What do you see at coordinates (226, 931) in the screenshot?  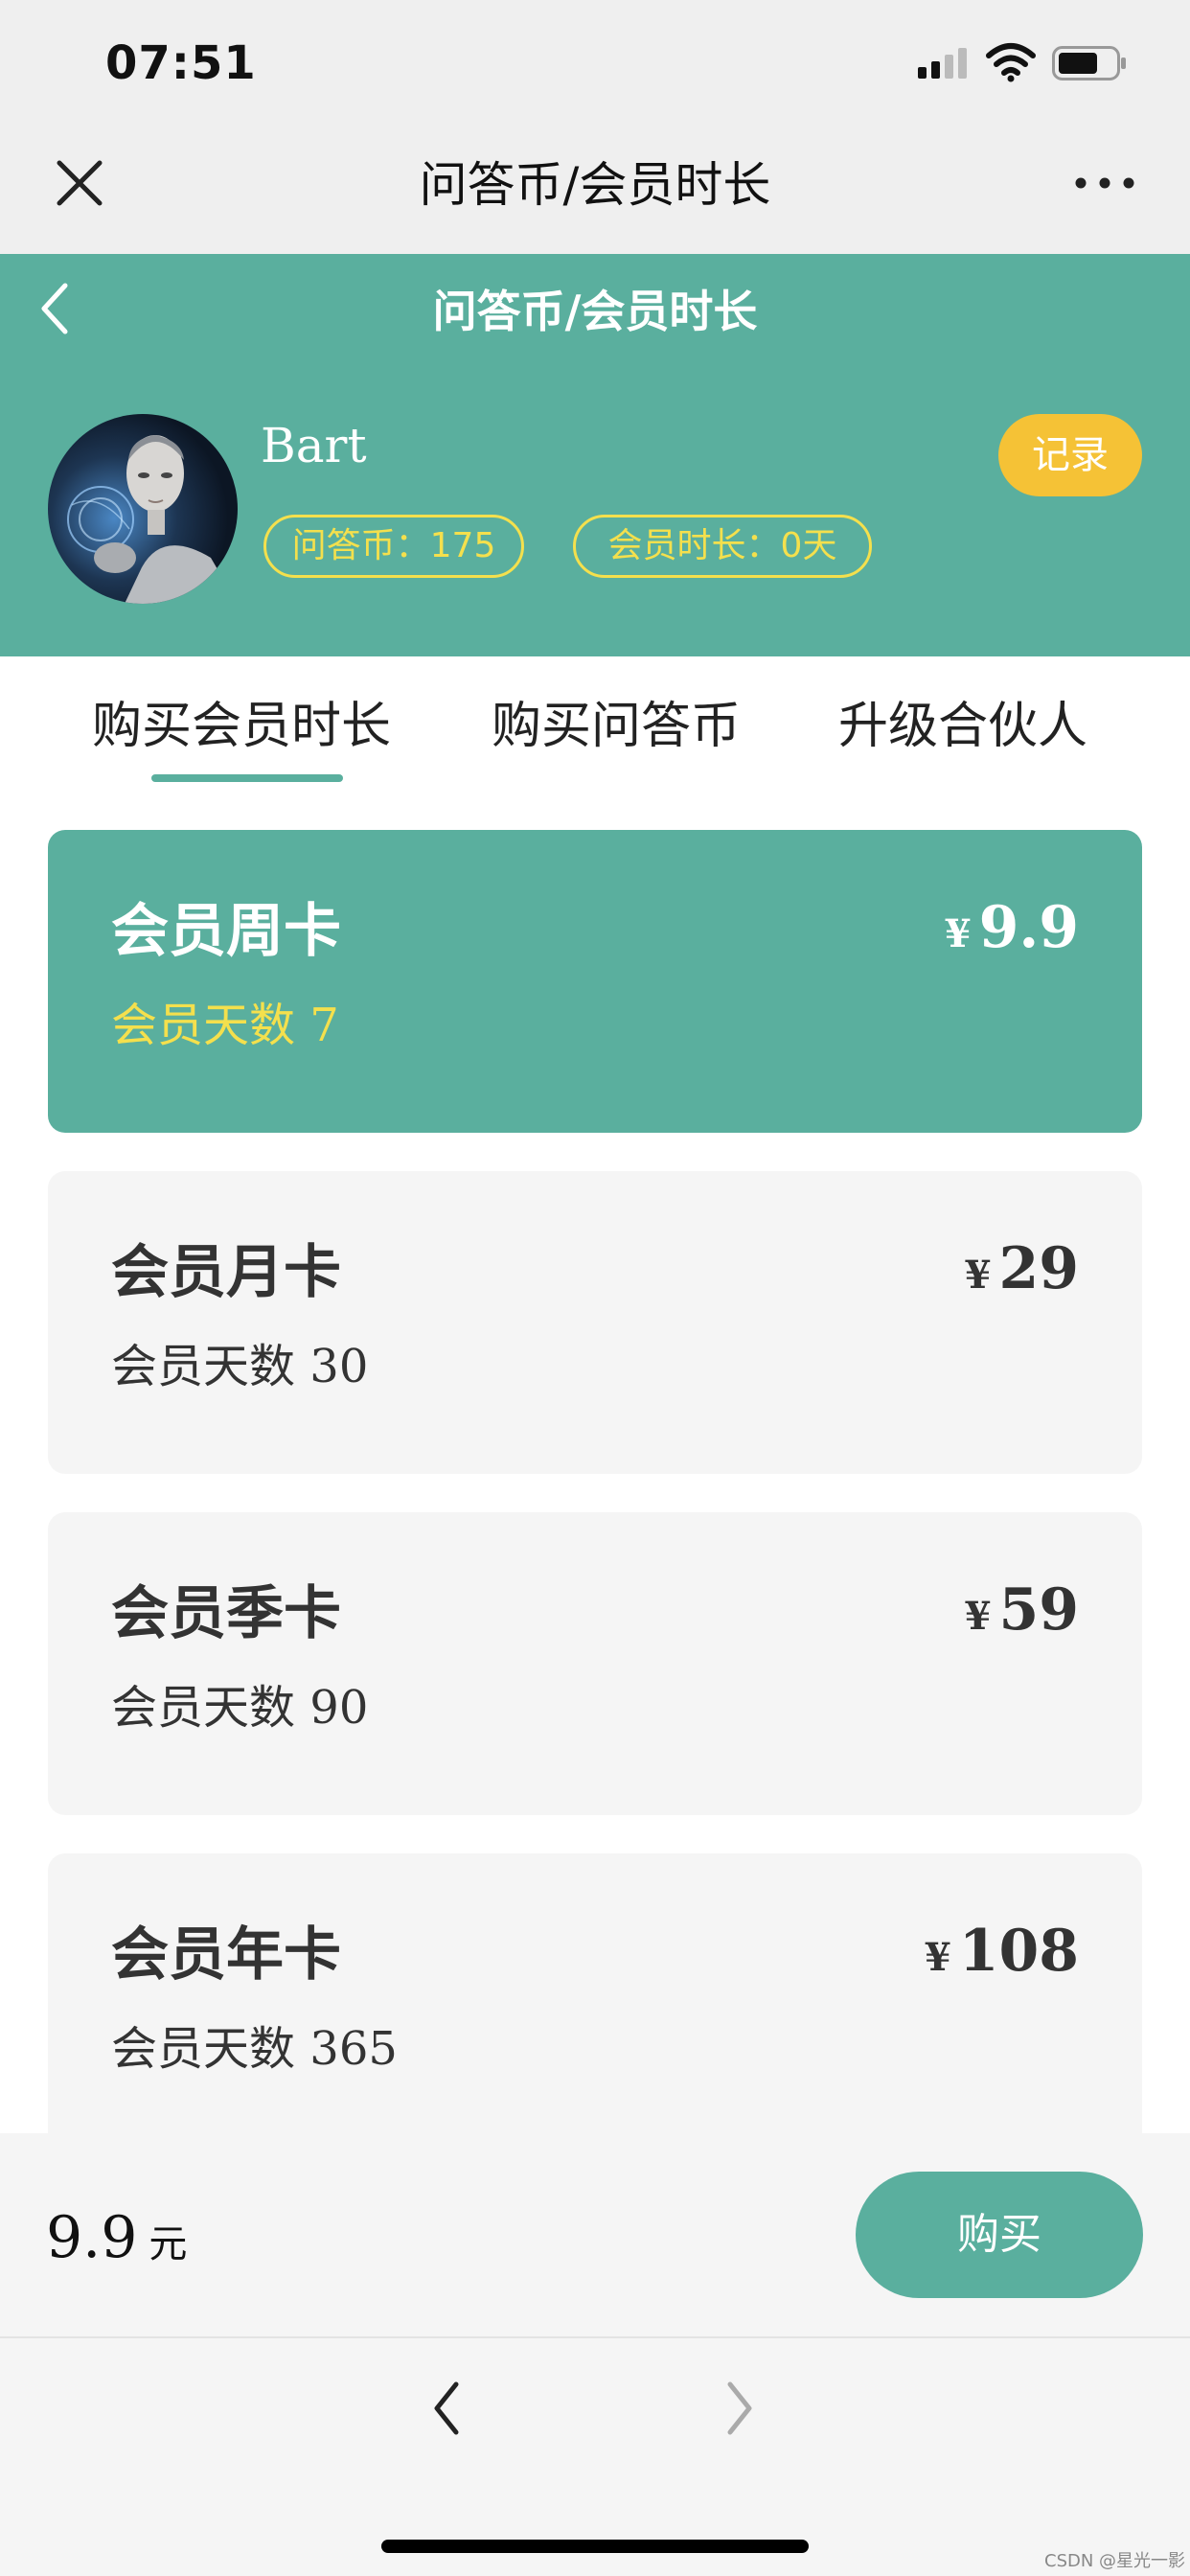 I see `plan-title: 会员周卡` at bounding box center [226, 931].